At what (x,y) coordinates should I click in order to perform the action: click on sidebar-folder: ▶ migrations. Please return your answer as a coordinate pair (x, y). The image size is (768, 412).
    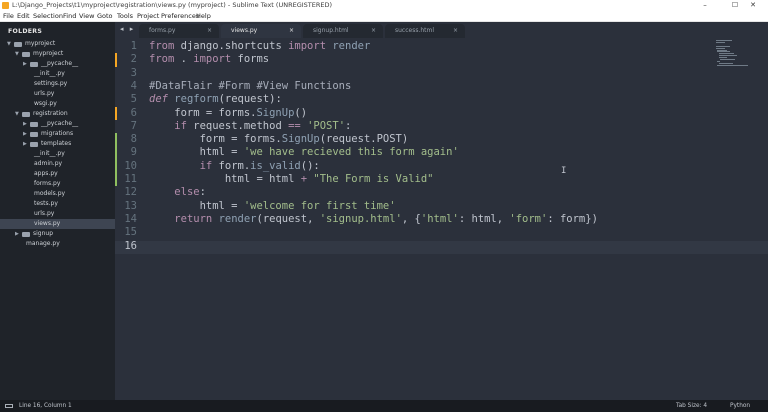
    Looking at the image, I should click on (57, 134).